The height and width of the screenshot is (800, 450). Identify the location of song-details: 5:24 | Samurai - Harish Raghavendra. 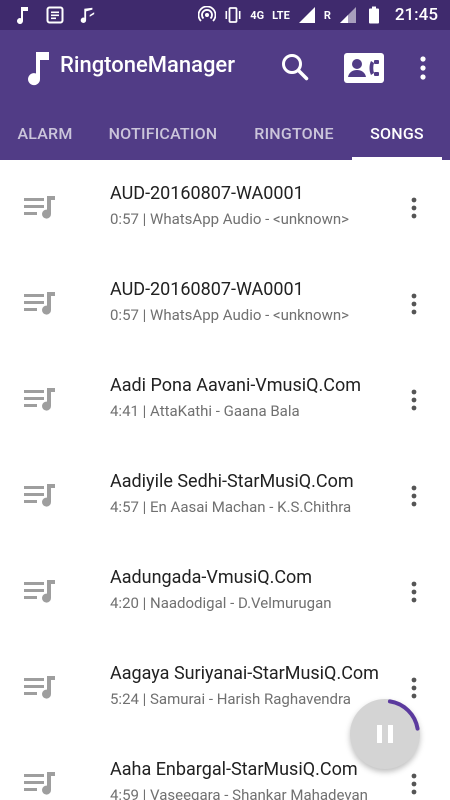
(230, 699).